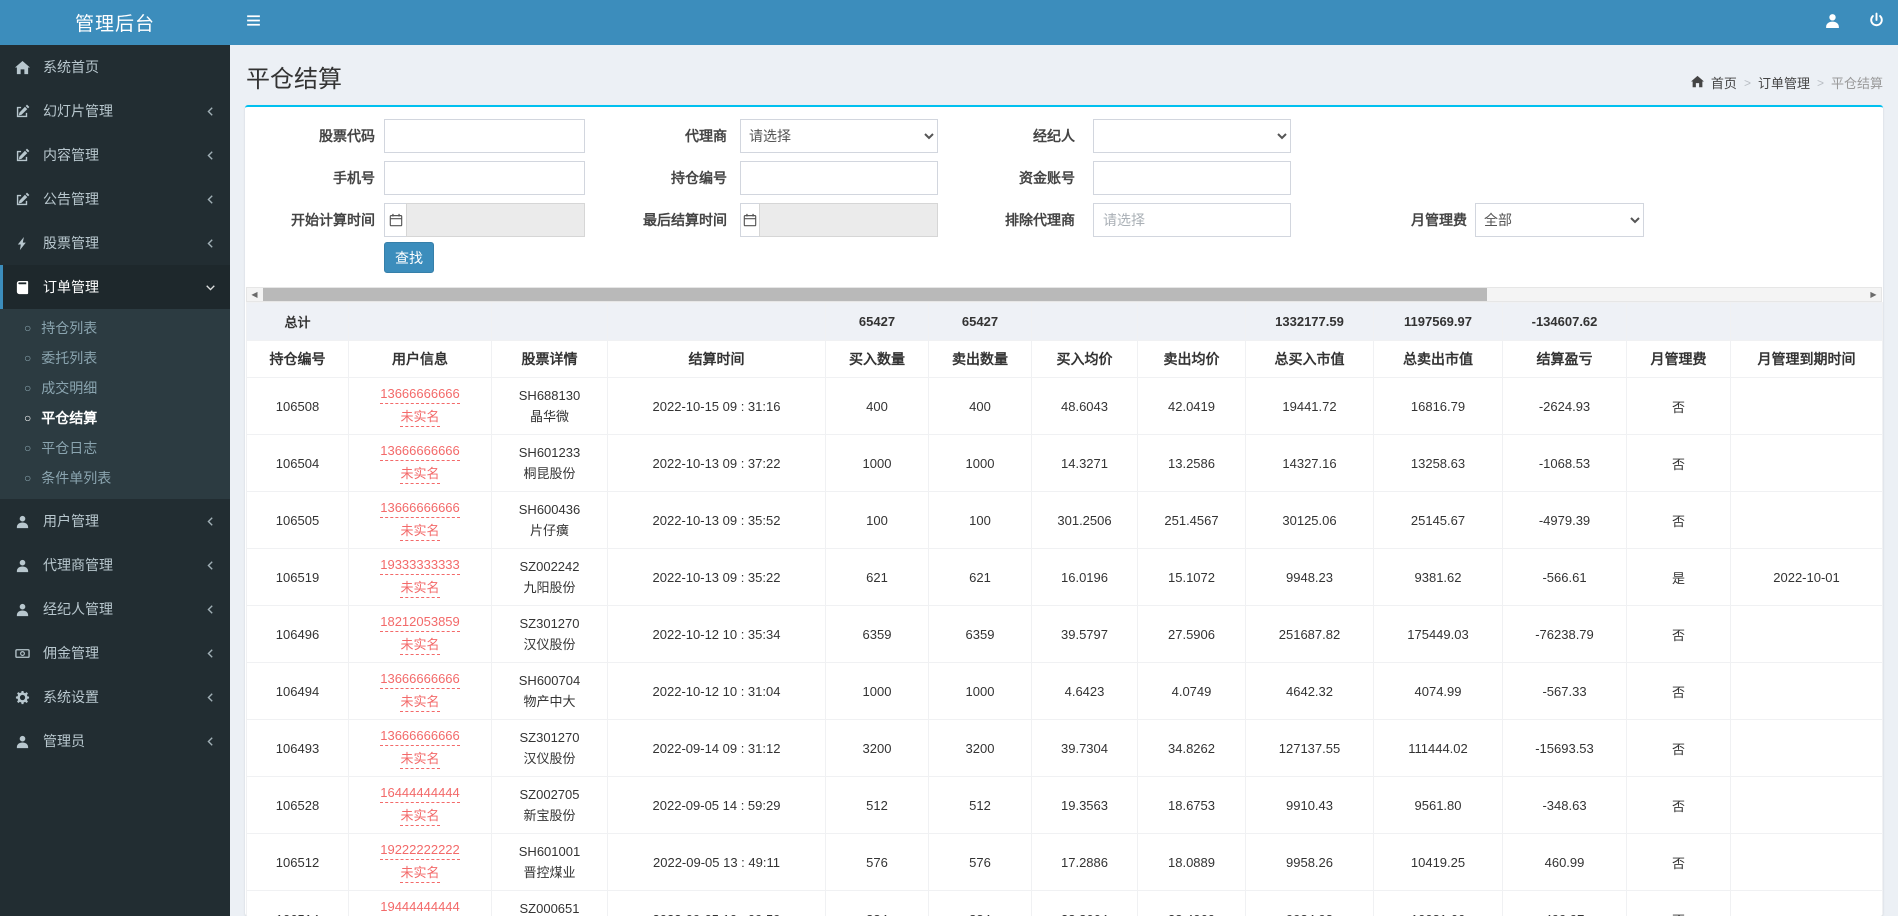  I want to click on broker-select, so click(1192, 136).